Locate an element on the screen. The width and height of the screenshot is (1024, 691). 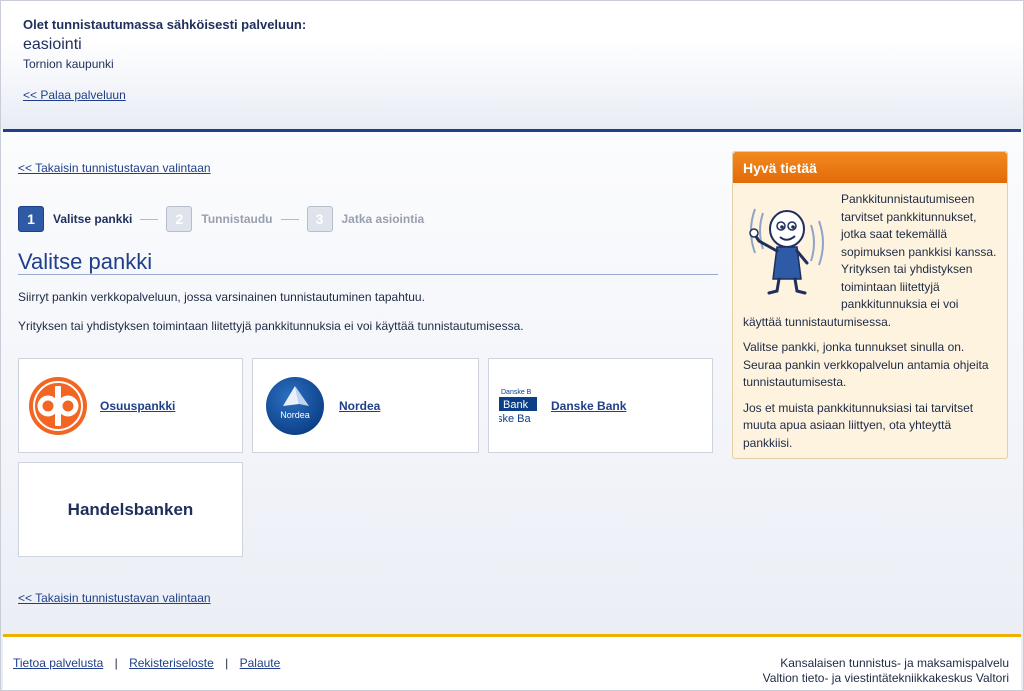
bank-tile-osuuspankki: Osuuspankki is located at coordinates (130, 405).